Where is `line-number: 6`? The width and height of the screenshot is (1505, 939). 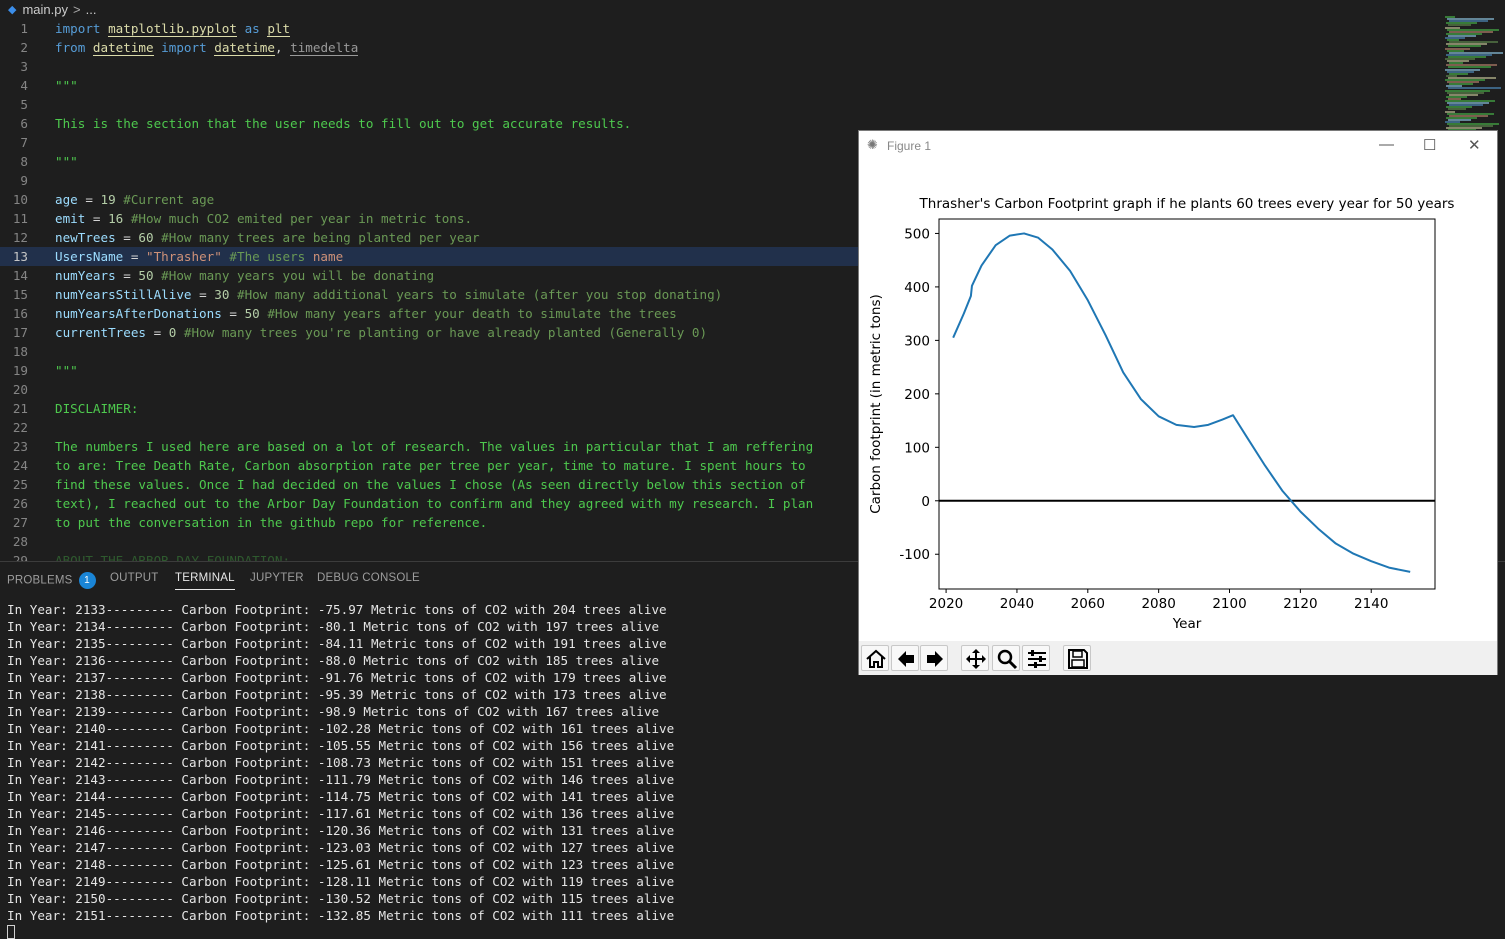
line-number: 6 is located at coordinates (24, 123).